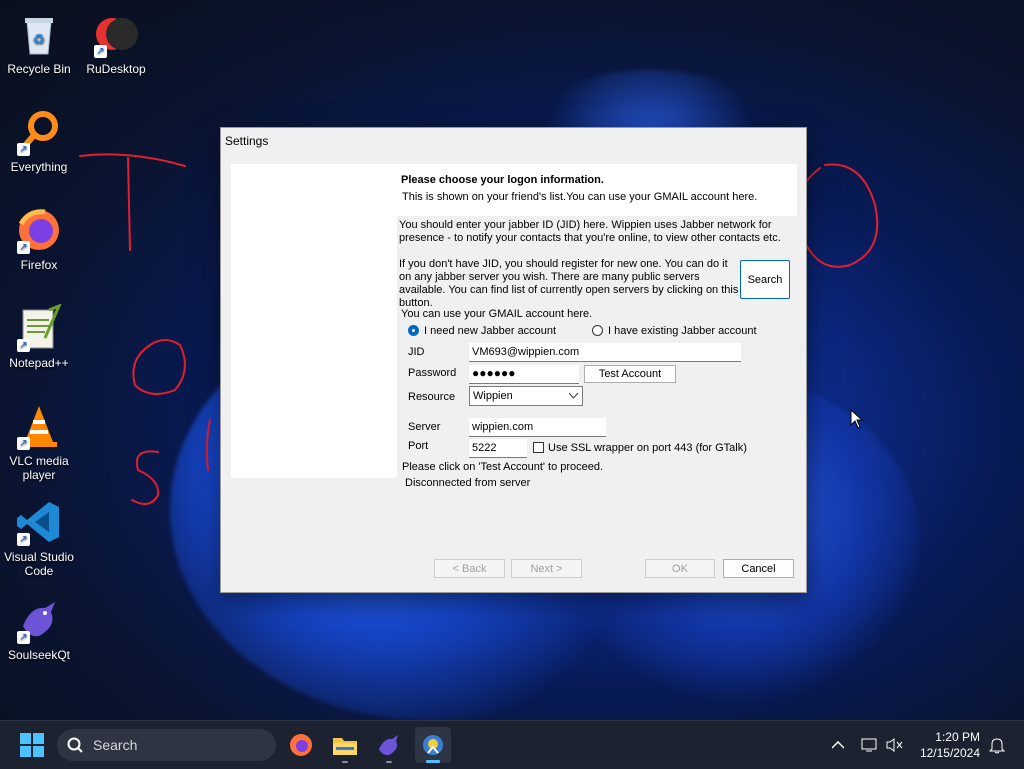 This screenshot has width=1024, height=769. I want to click on radio-existing-account-label: I have existing Jabber account, so click(682, 331).